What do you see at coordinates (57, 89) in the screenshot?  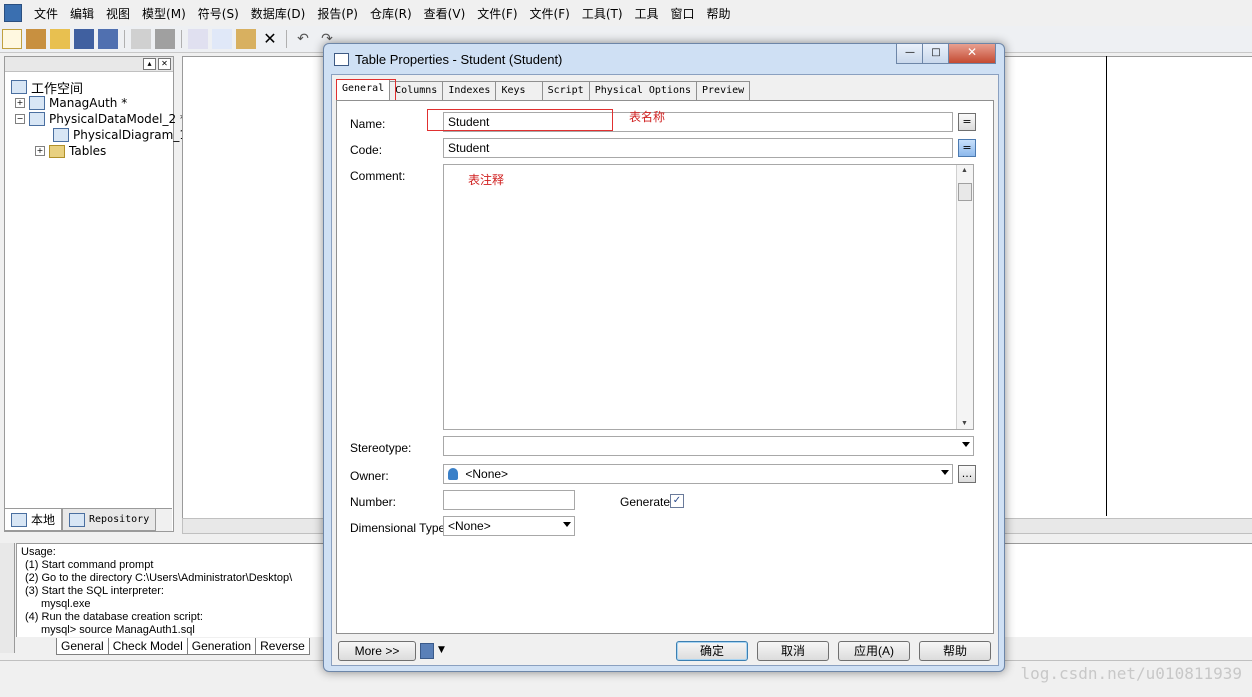 I see `tree-root-label: 工作空间` at bounding box center [57, 89].